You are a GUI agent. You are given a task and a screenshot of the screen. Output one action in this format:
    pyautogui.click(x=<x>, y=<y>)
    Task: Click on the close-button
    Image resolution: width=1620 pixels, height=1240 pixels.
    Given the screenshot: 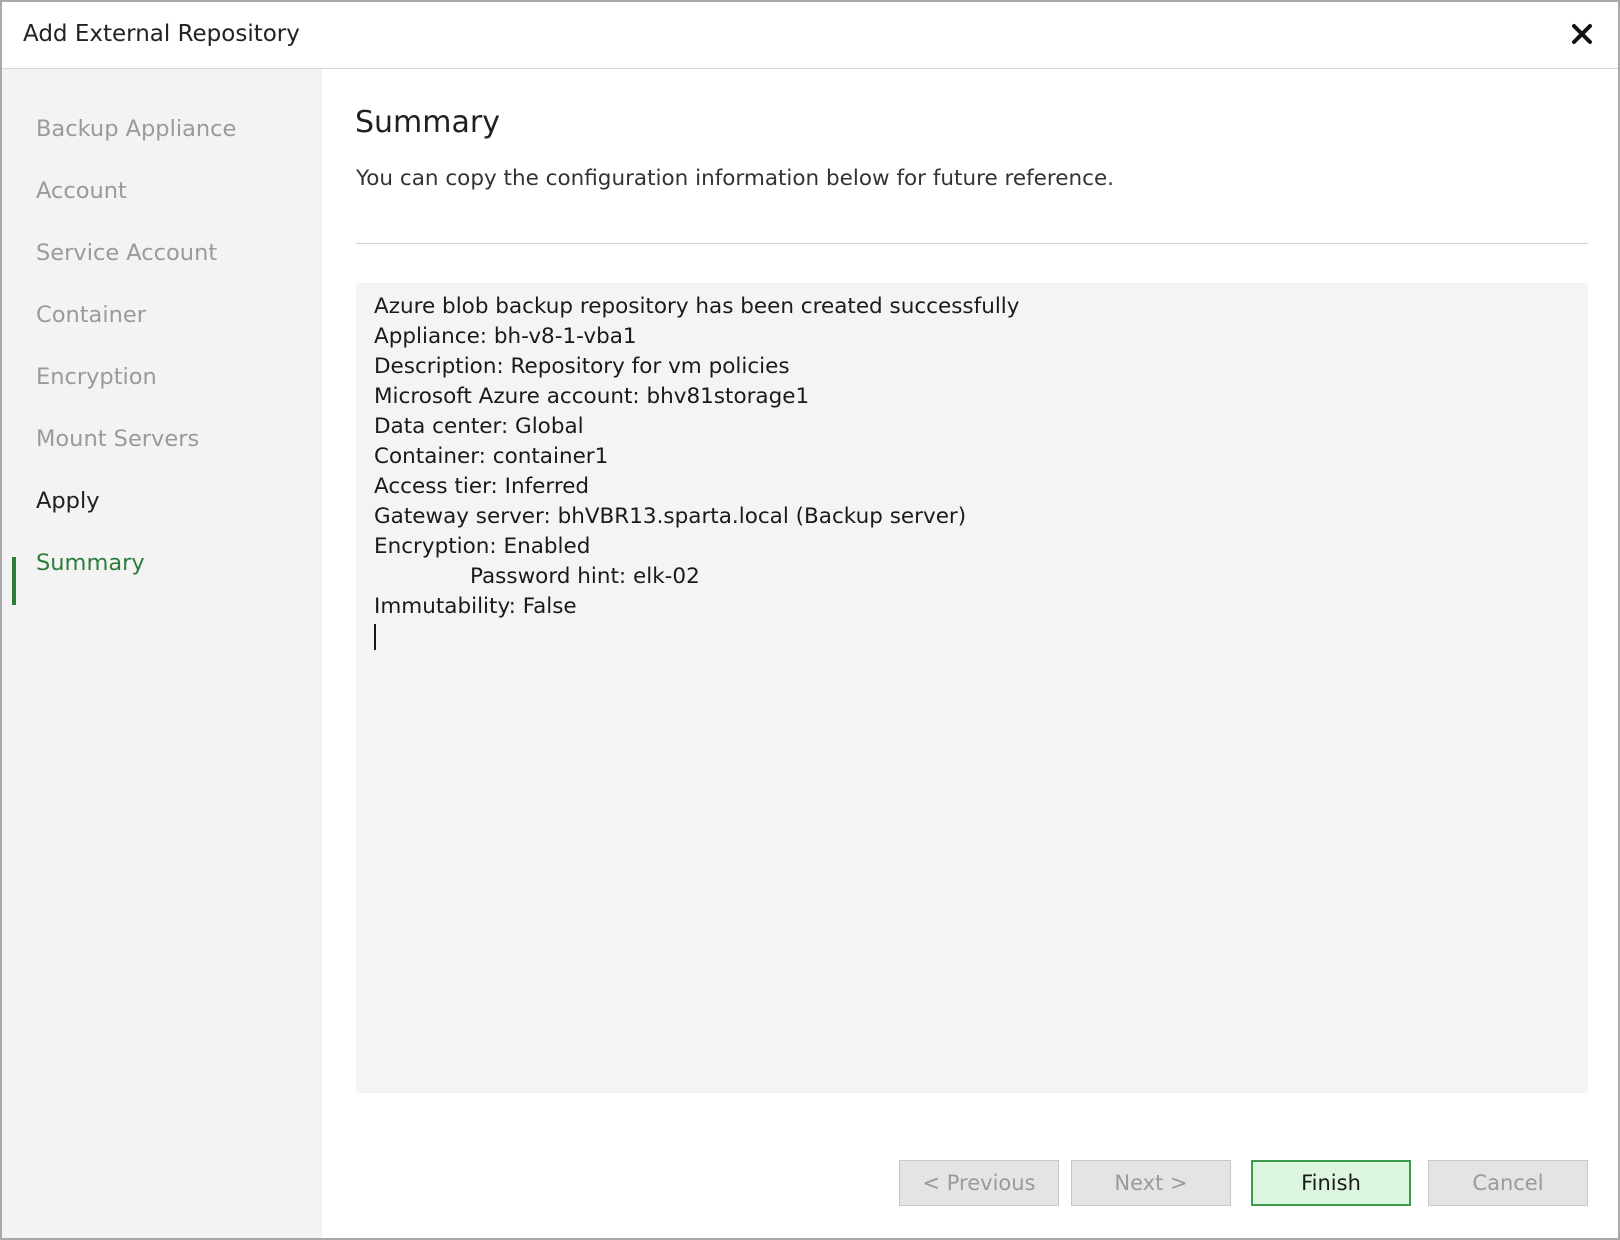 What is the action you would take?
    pyautogui.click(x=1582, y=34)
    